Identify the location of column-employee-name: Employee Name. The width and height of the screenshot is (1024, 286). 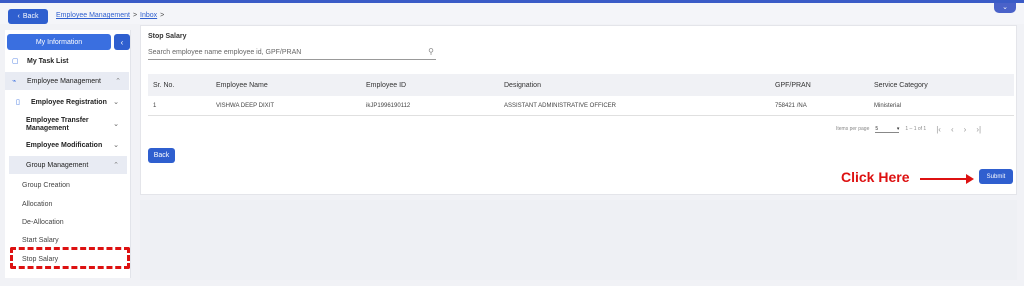
(242, 85).